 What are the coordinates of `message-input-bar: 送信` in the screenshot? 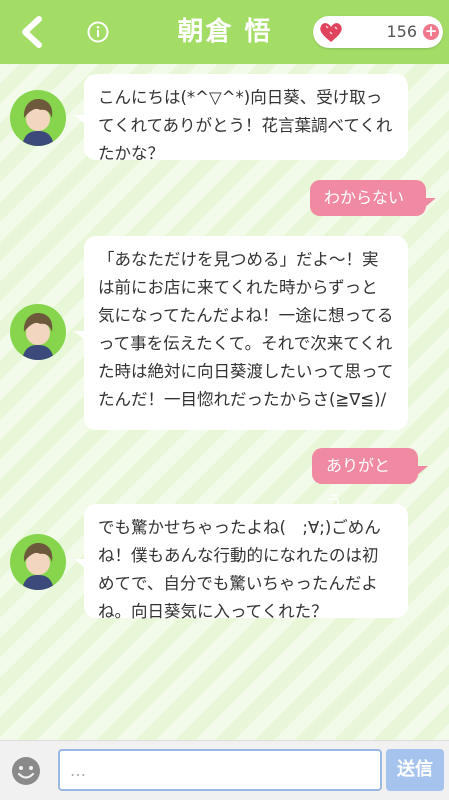 It's located at (224, 770).